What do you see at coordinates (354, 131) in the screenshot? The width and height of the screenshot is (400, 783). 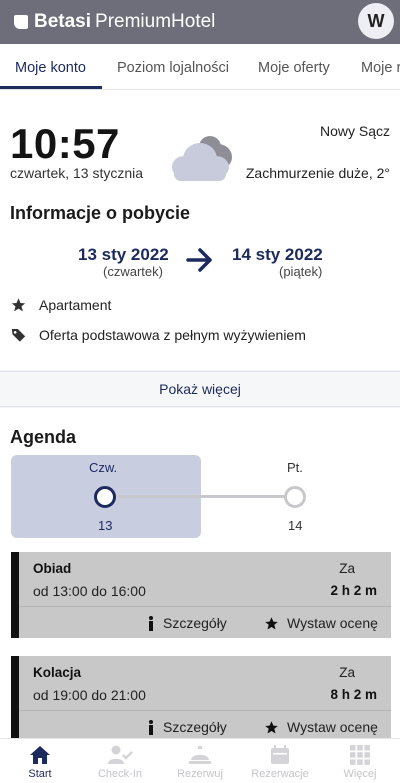 I see `weather-city: Nowy Sącz` at bounding box center [354, 131].